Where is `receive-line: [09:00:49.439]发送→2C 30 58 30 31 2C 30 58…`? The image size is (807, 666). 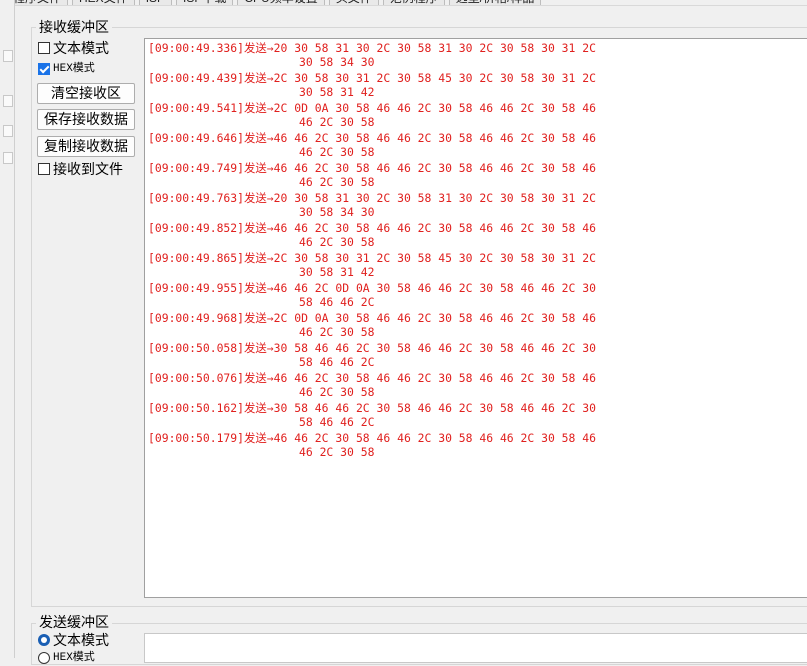 receive-line: [09:00:49.439]发送→2C 30 58 30 31 2C 30 58… is located at coordinates (372, 78).